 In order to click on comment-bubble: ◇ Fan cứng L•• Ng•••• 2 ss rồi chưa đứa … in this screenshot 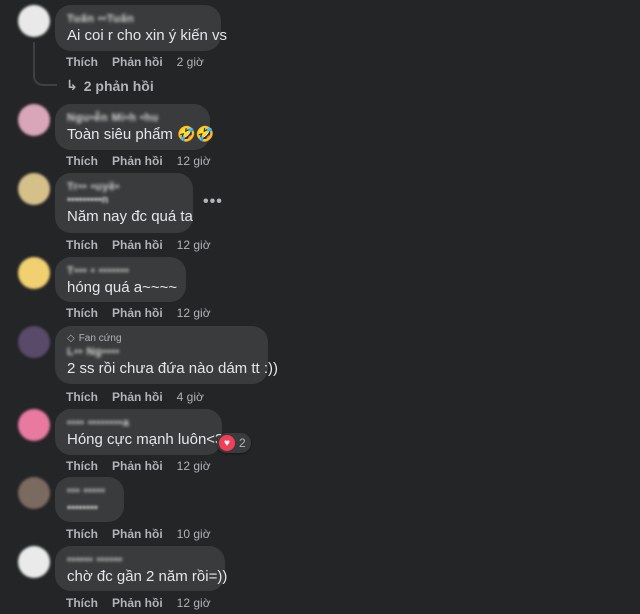, I will do `click(167, 355)`.